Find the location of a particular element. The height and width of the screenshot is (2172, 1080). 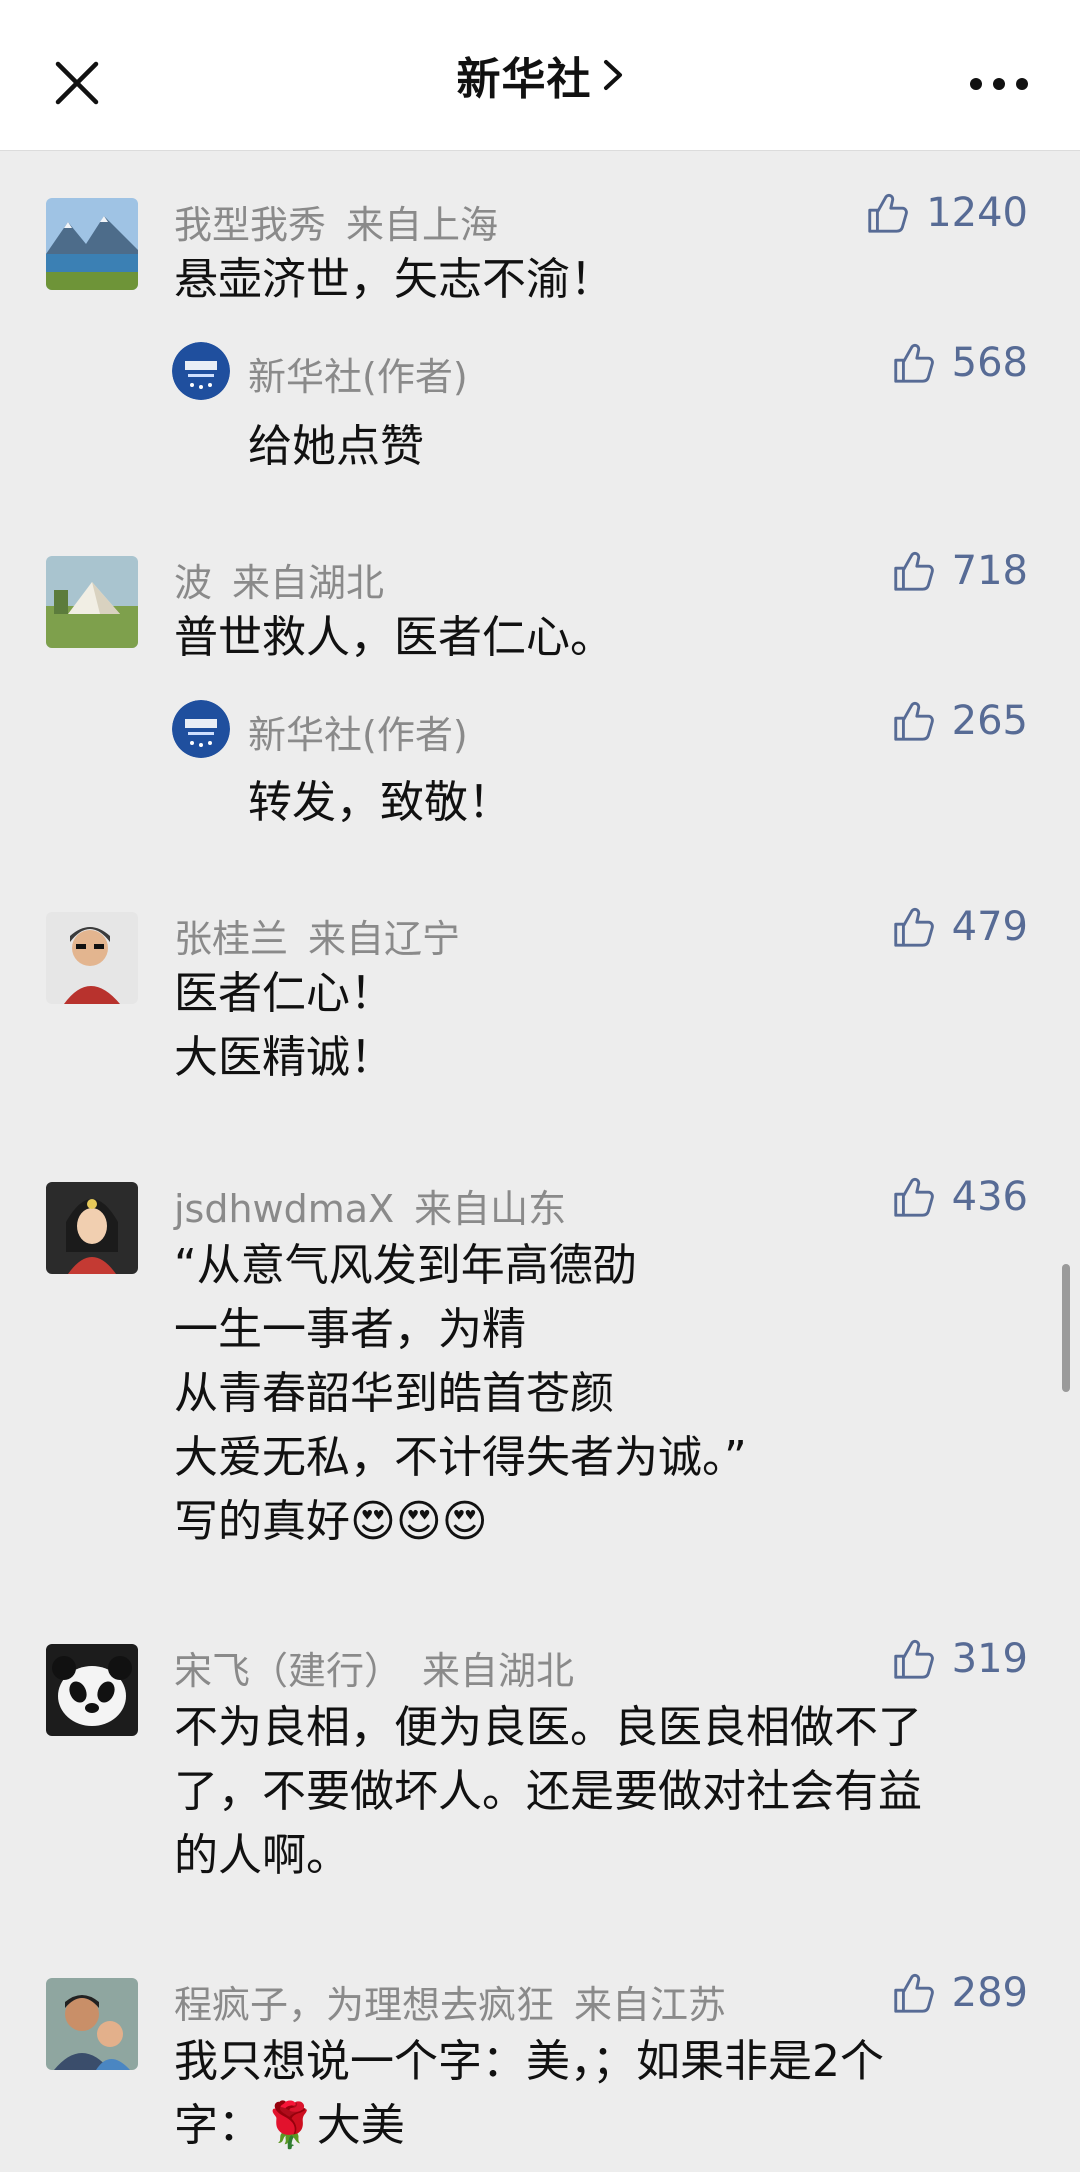

like-button: 265 is located at coordinates (959, 721).